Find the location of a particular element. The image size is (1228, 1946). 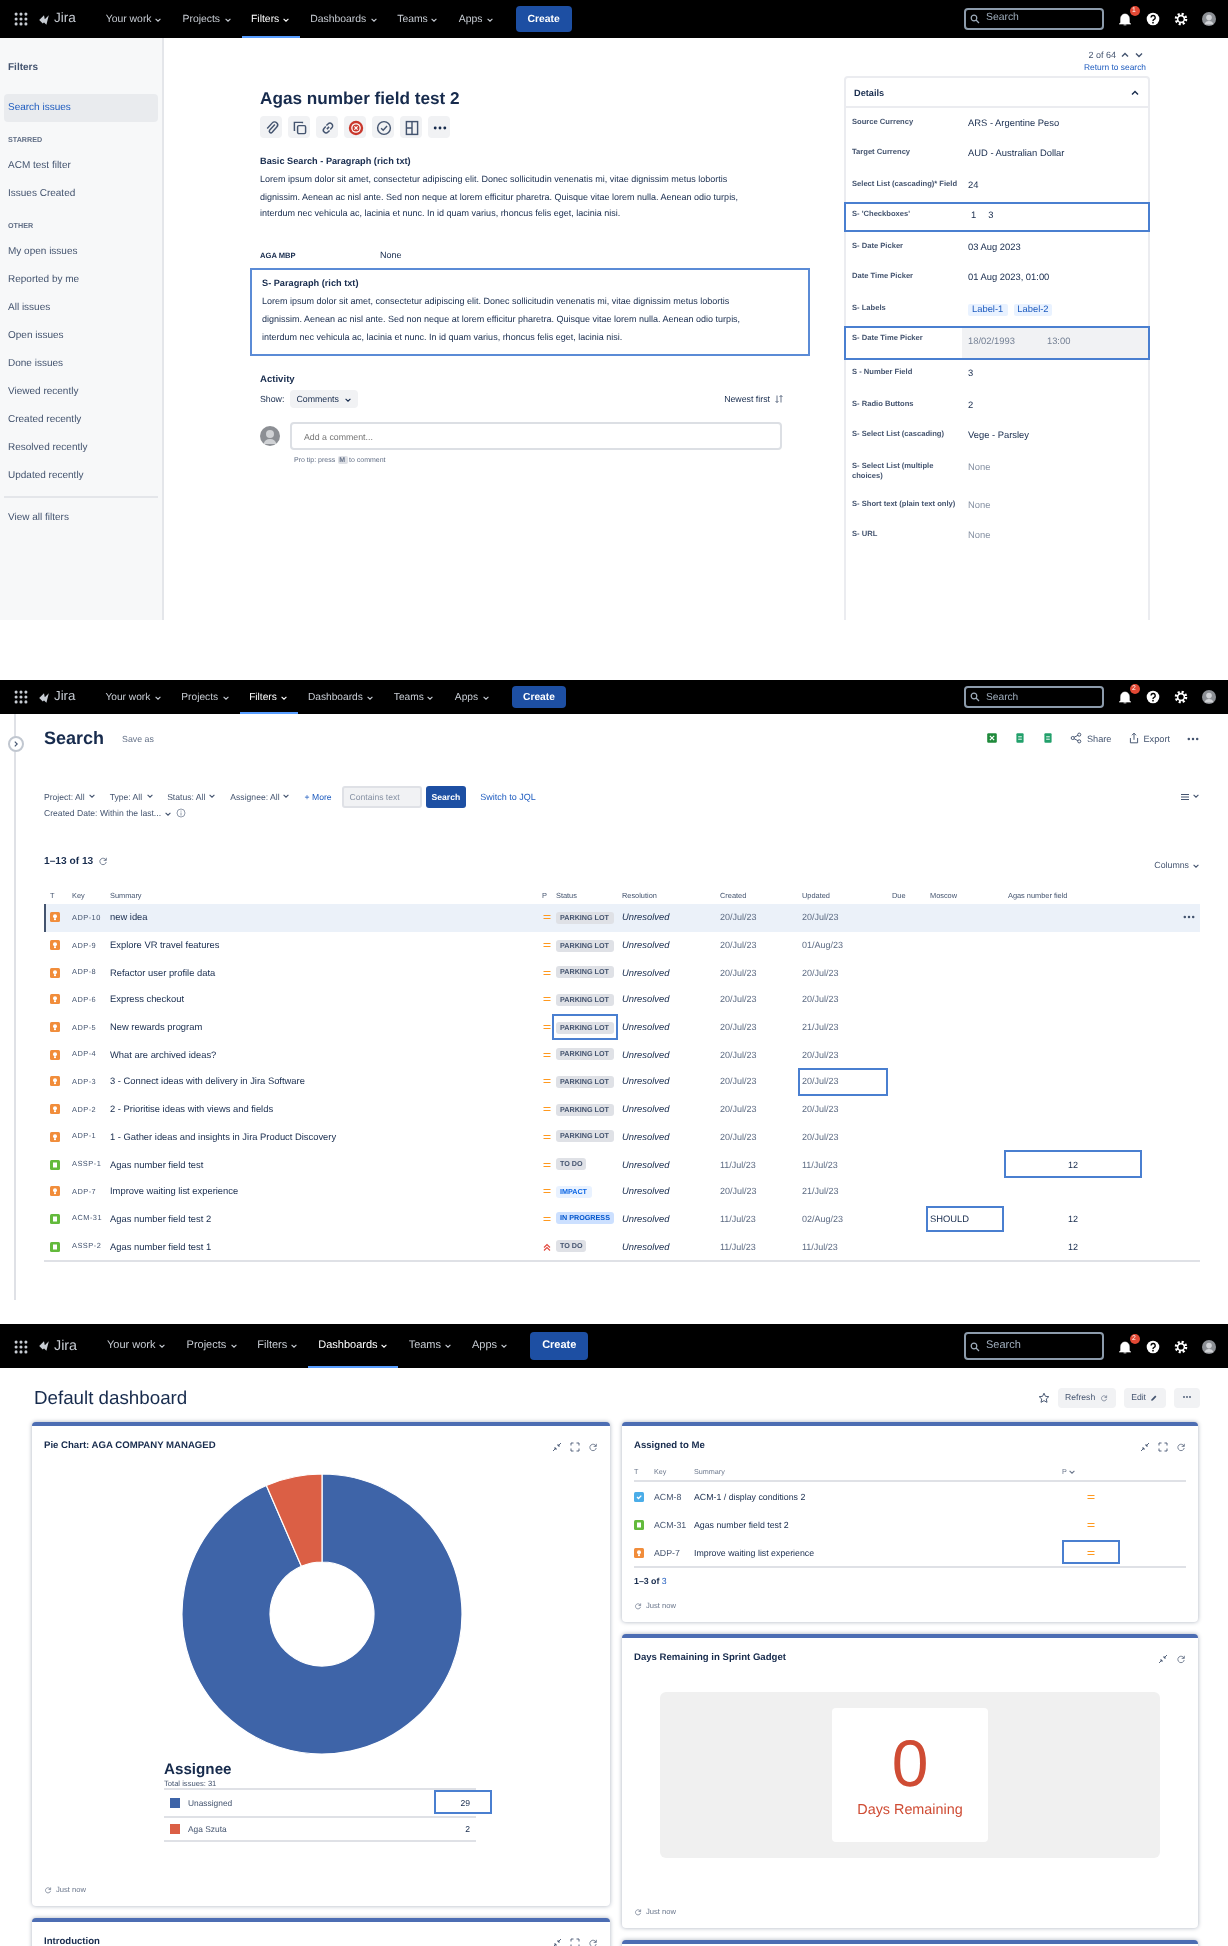

previous-icon is located at coordinates (1125, 55).